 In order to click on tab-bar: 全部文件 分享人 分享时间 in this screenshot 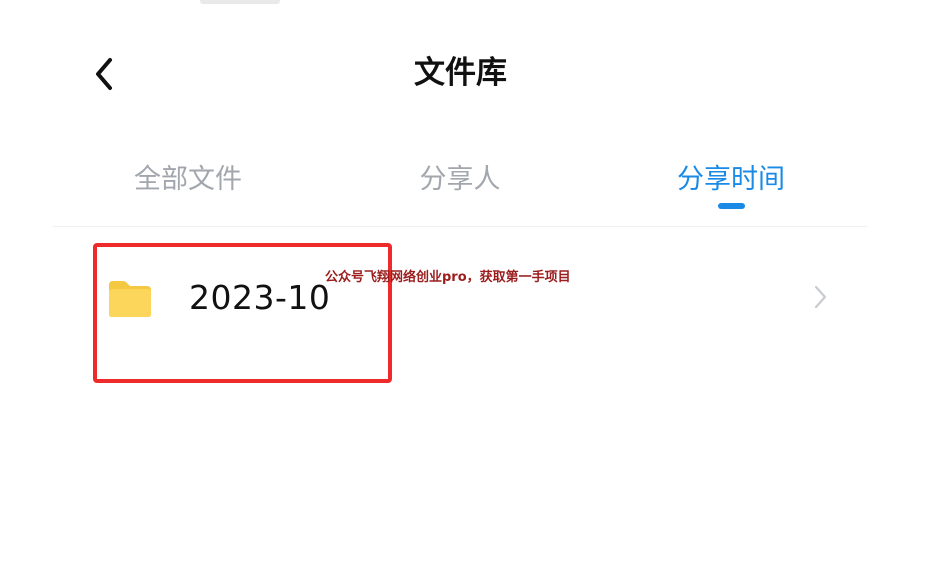, I will do `click(460, 184)`.